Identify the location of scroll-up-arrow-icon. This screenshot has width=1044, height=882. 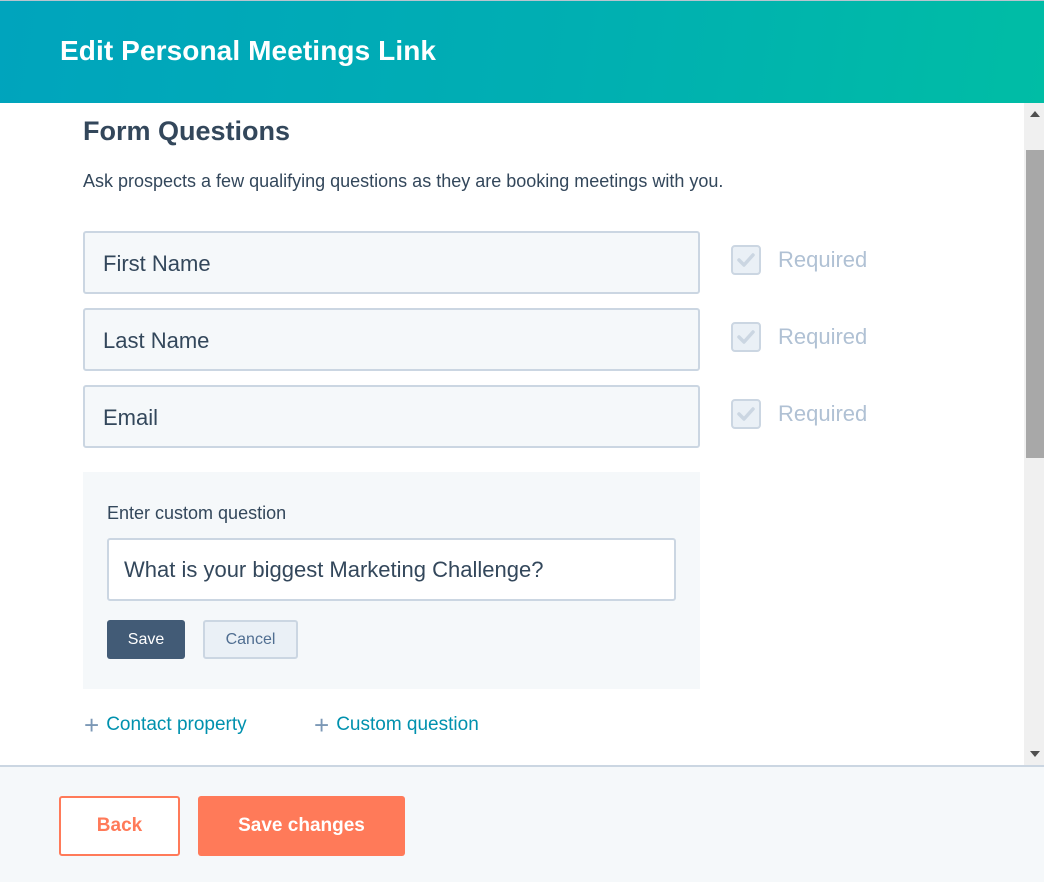
(1035, 114).